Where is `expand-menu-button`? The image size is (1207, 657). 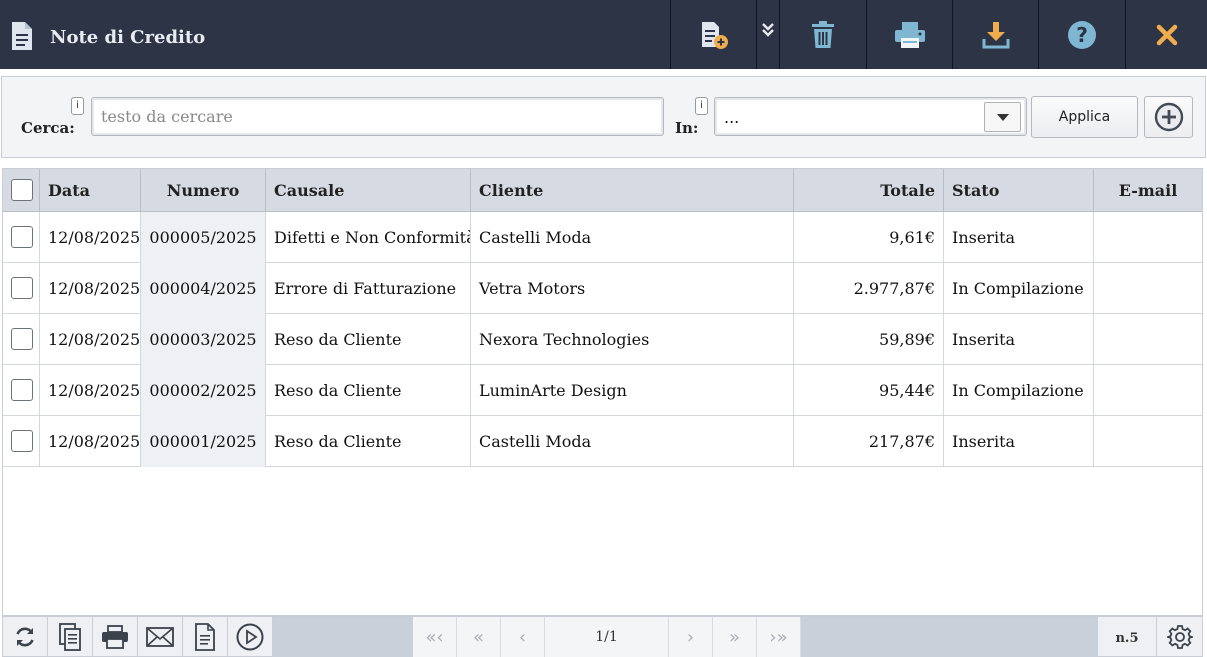
expand-menu-button is located at coordinates (767, 34).